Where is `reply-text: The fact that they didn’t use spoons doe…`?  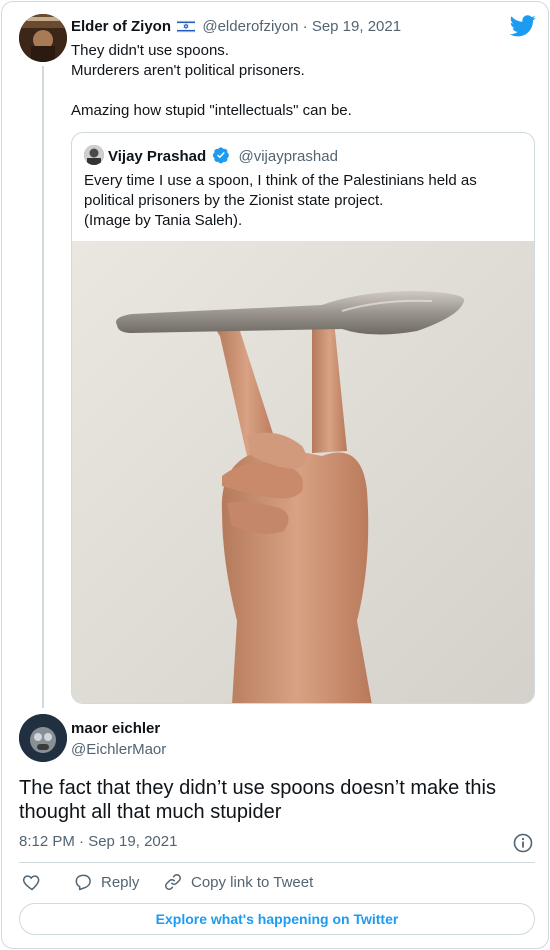 reply-text: The fact that they didn’t use spoons doe… is located at coordinates (257, 800).